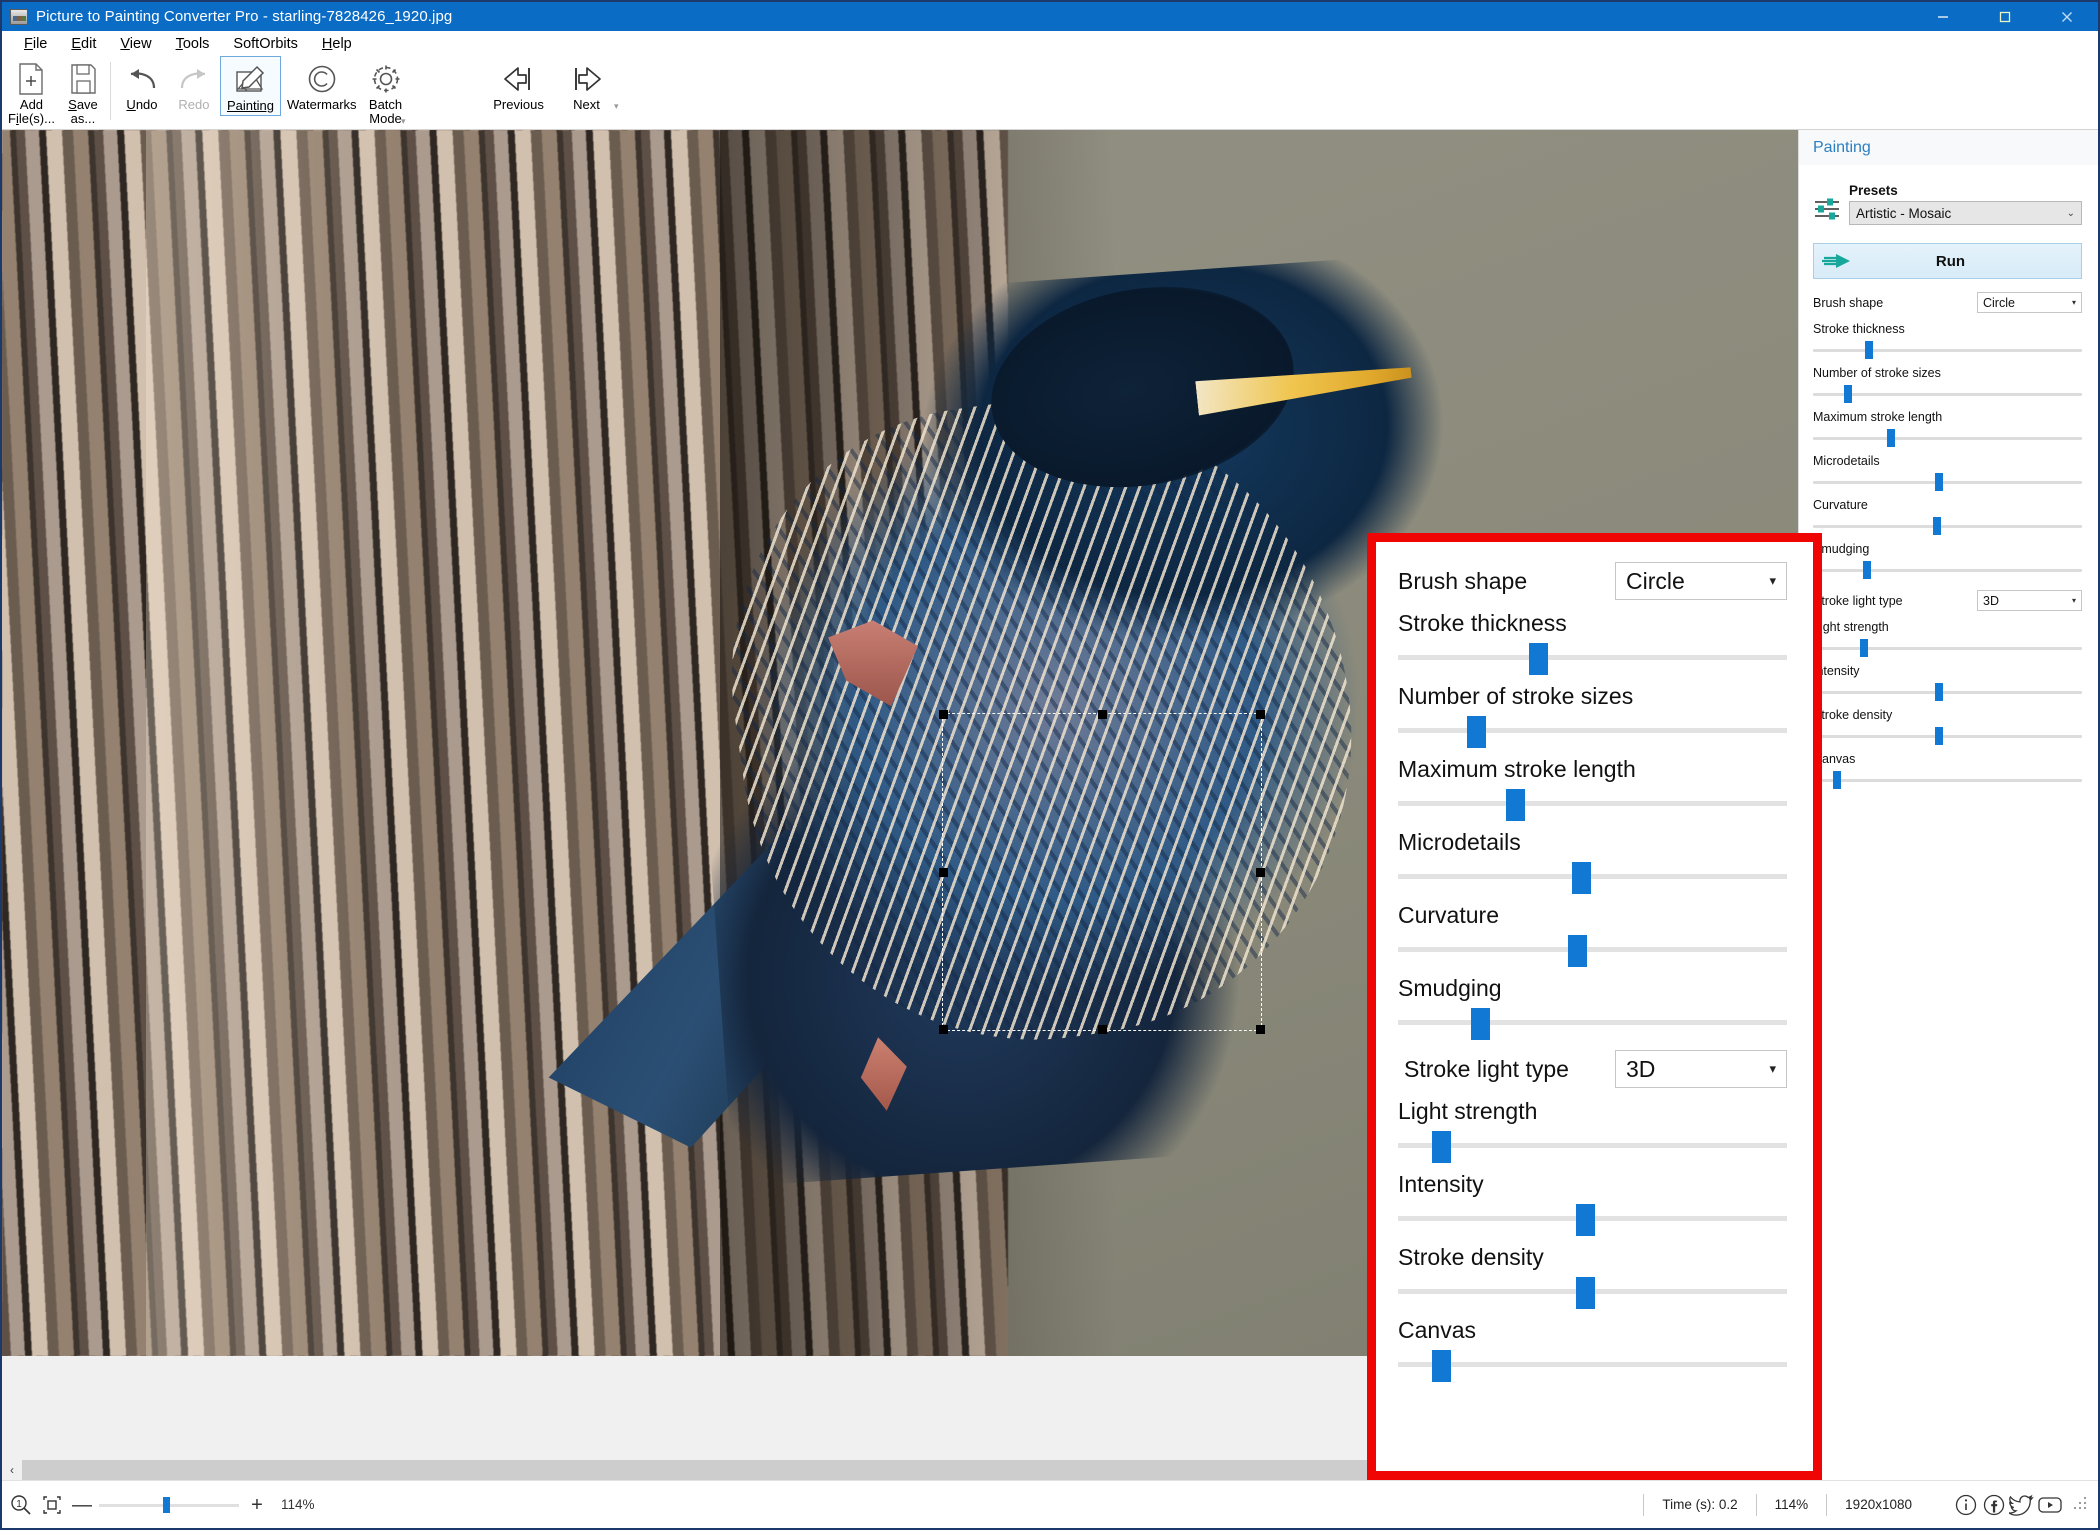 The height and width of the screenshot is (1530, 2100). Describe the element at coordinates (265, 44) in the screenshot. I see `menu-item-softorbits: SoftOrbits` at that location.